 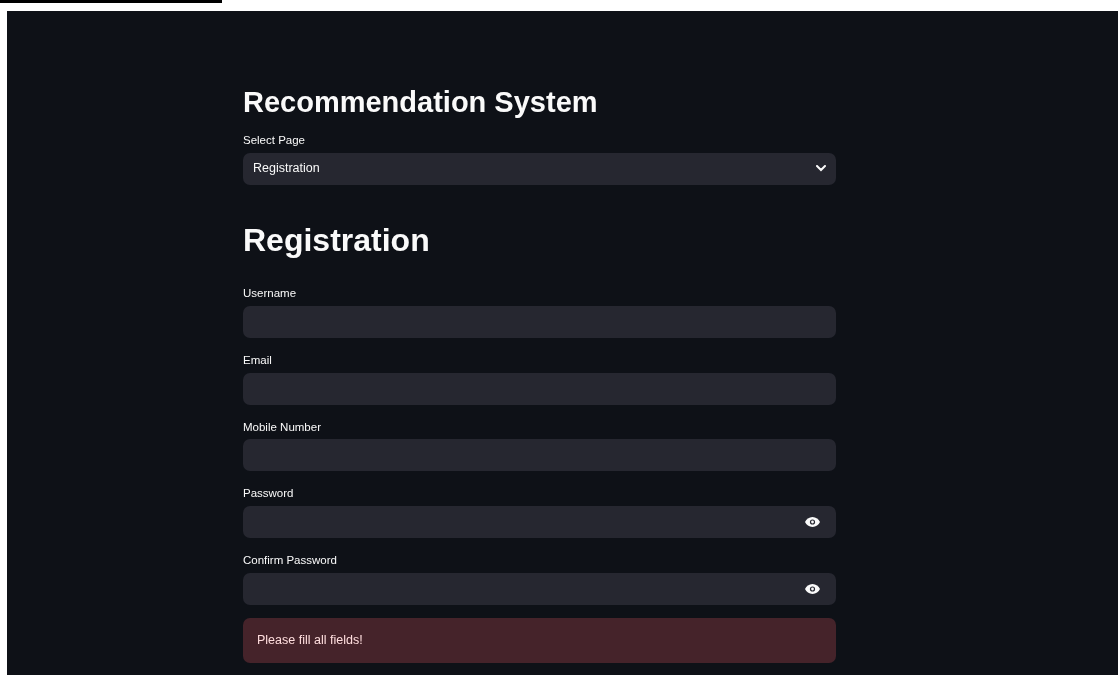 I want to click on section-heading: Registration, so click(x=337, y=239).